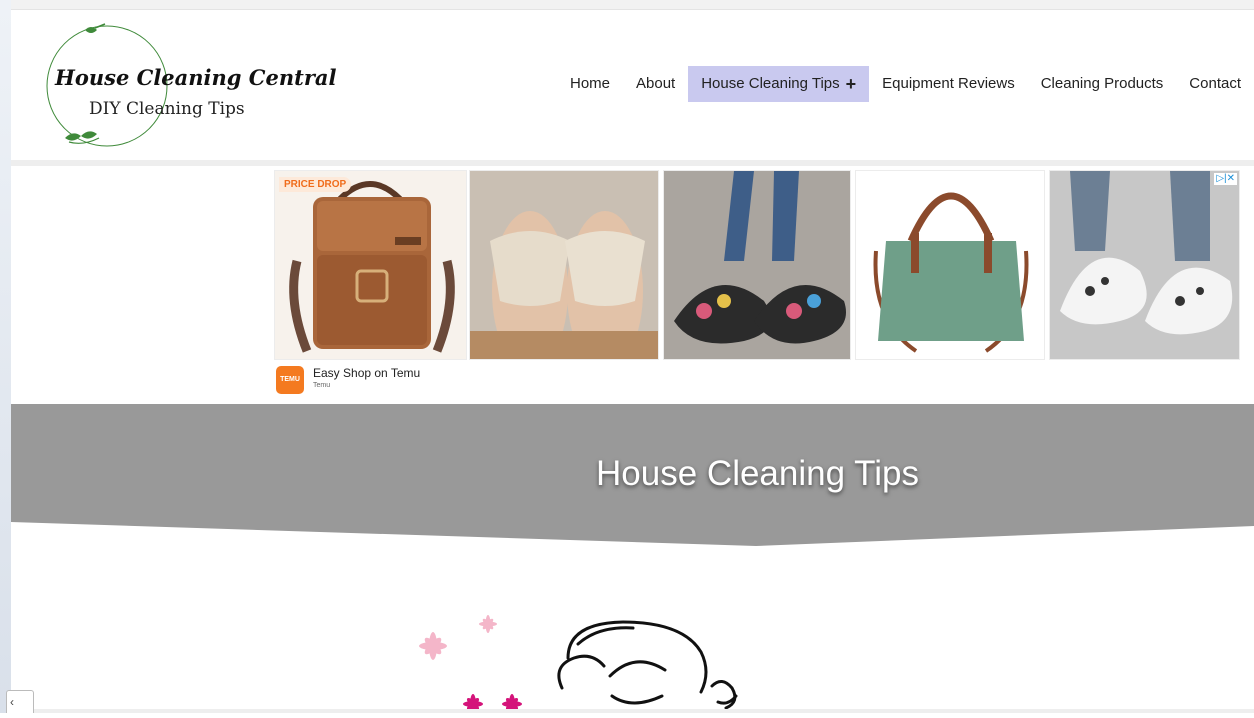 The image size is (1254, 718). What do you see at coordinates (770, 83) in the screenshot?
I see `nav-house-cleaning-tips-label: House Cleaning Tips` at bounding box center [770, 83].